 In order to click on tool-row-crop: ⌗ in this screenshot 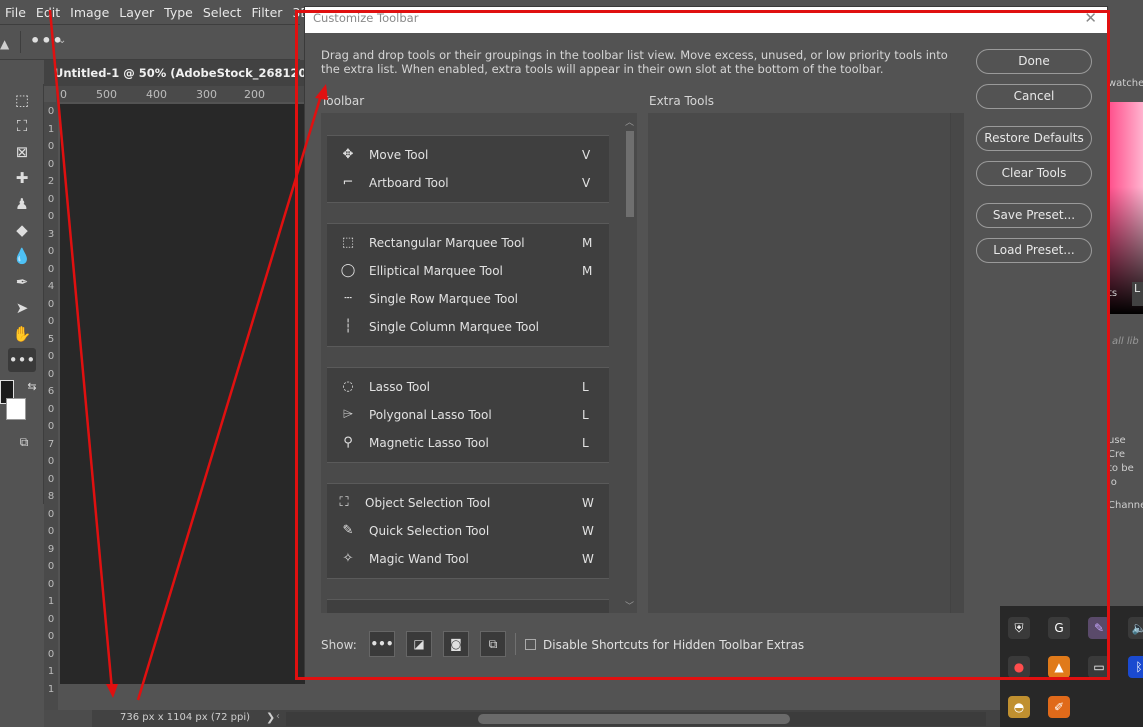, I will do `click(468, 609)`.